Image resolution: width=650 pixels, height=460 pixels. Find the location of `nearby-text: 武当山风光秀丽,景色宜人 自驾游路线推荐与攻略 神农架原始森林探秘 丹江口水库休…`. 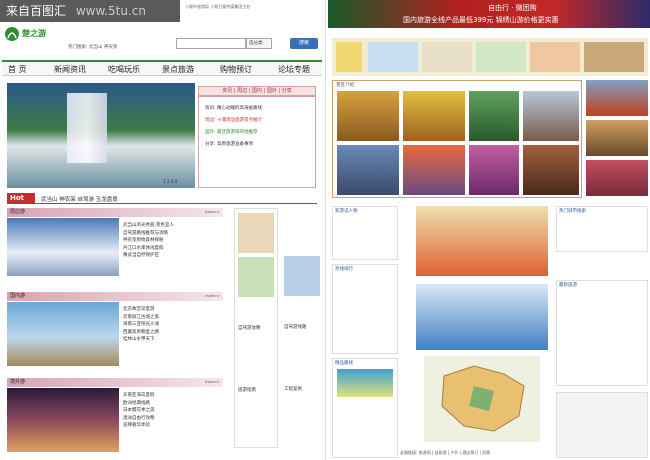

nearby-text: 武当山风光秀丽,景色宜人 自驾游路线推荐与攻略 神农架原始森林探秘 丹江口水库休… is located at coordinates (148, 240).